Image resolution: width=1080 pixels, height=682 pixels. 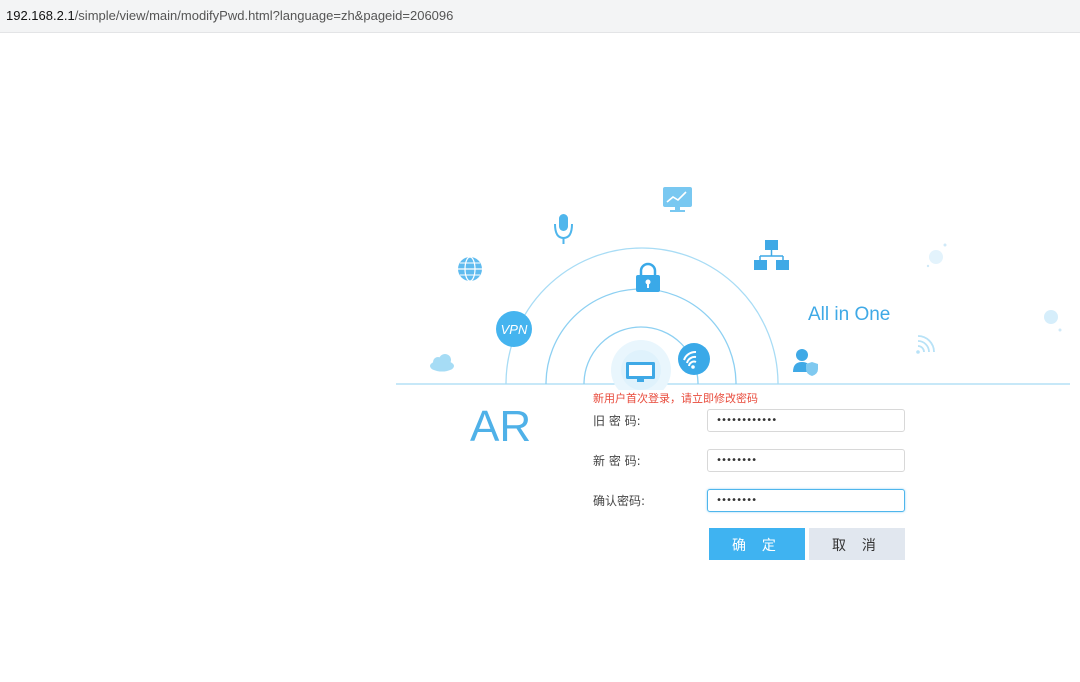 What do you see at coordinates (757, 544) in the screenshot?
I see `confirm-button: 确 定` at bounding box center [757, 544].